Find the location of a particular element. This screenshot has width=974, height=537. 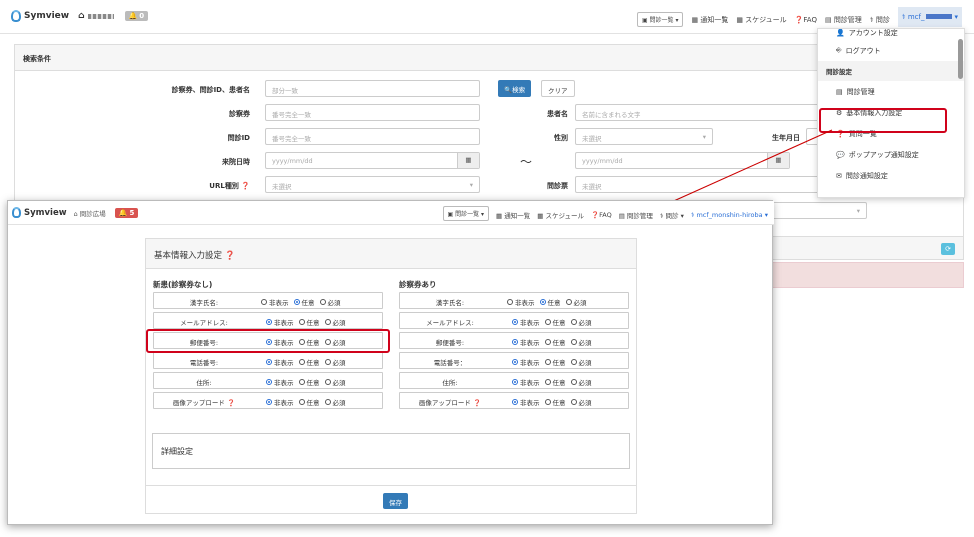

brand-name: Symview is located at coordinates (45, 212).